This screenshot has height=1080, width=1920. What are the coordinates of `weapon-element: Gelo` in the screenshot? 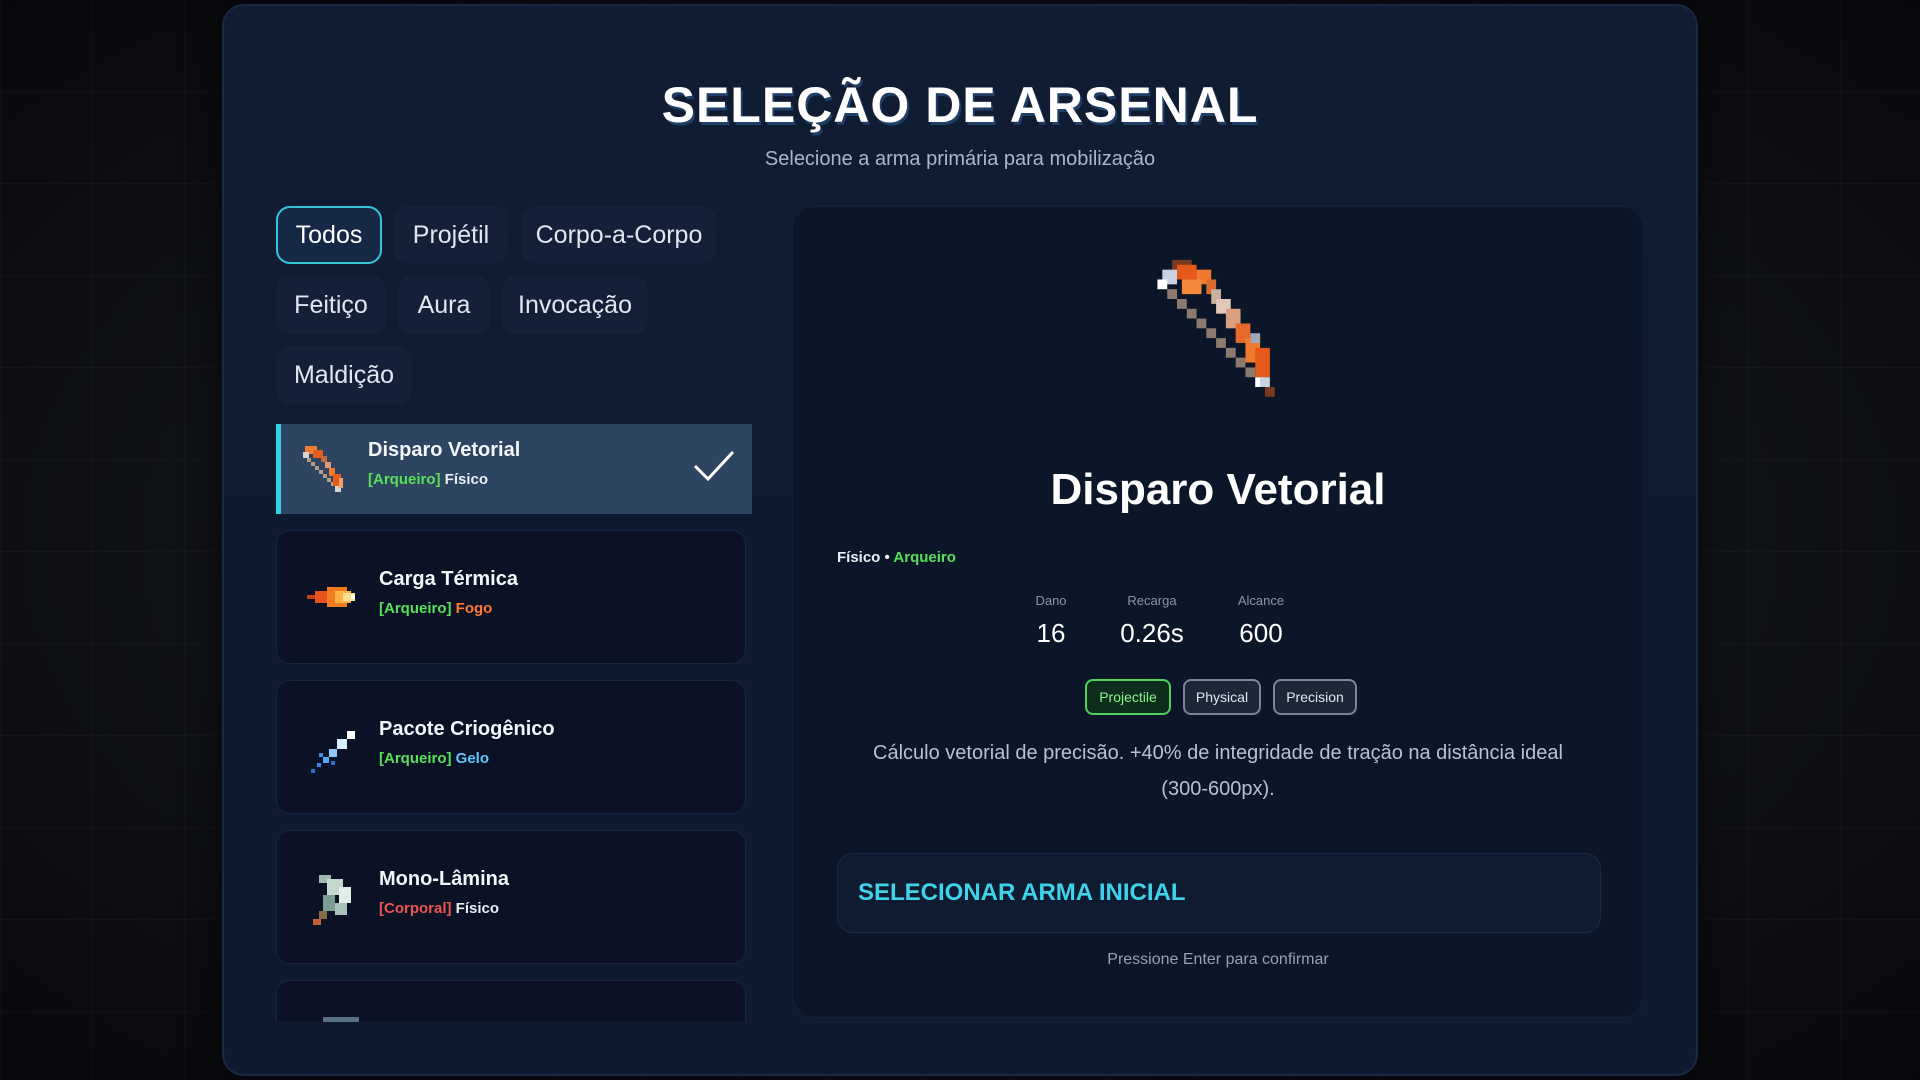 It's located at (472, 758).